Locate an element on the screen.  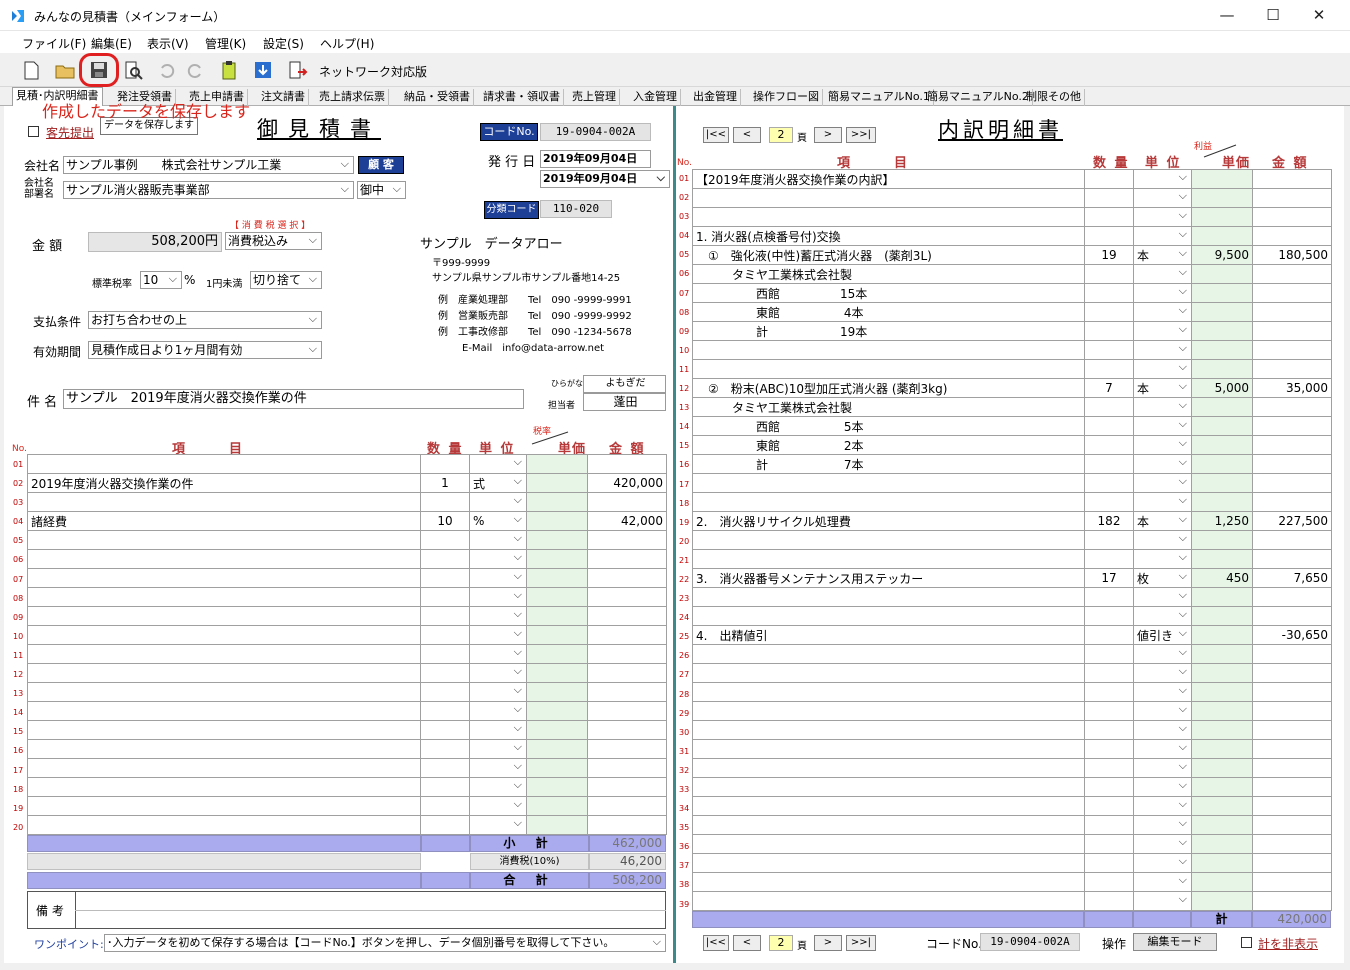
right-item-cell: 1. 消火器(点検番号付)交換 is located at coordinates (888, 236).